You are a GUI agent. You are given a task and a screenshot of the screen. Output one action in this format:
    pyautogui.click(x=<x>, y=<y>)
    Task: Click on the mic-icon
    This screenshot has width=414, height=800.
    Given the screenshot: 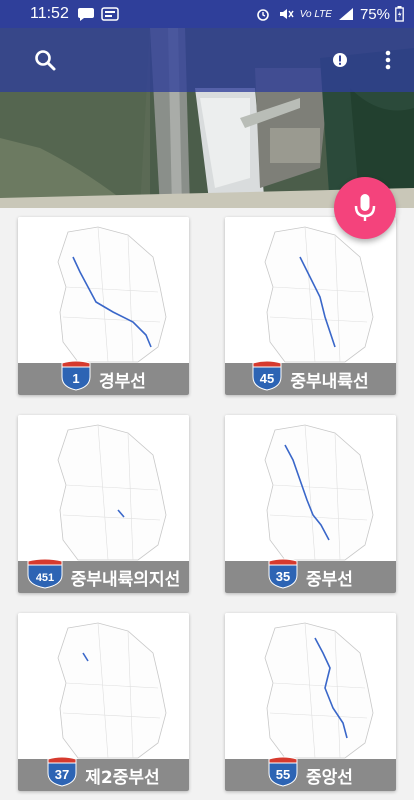 What is the action you would take?
    pyautogui.click(x=365, y=207)
    